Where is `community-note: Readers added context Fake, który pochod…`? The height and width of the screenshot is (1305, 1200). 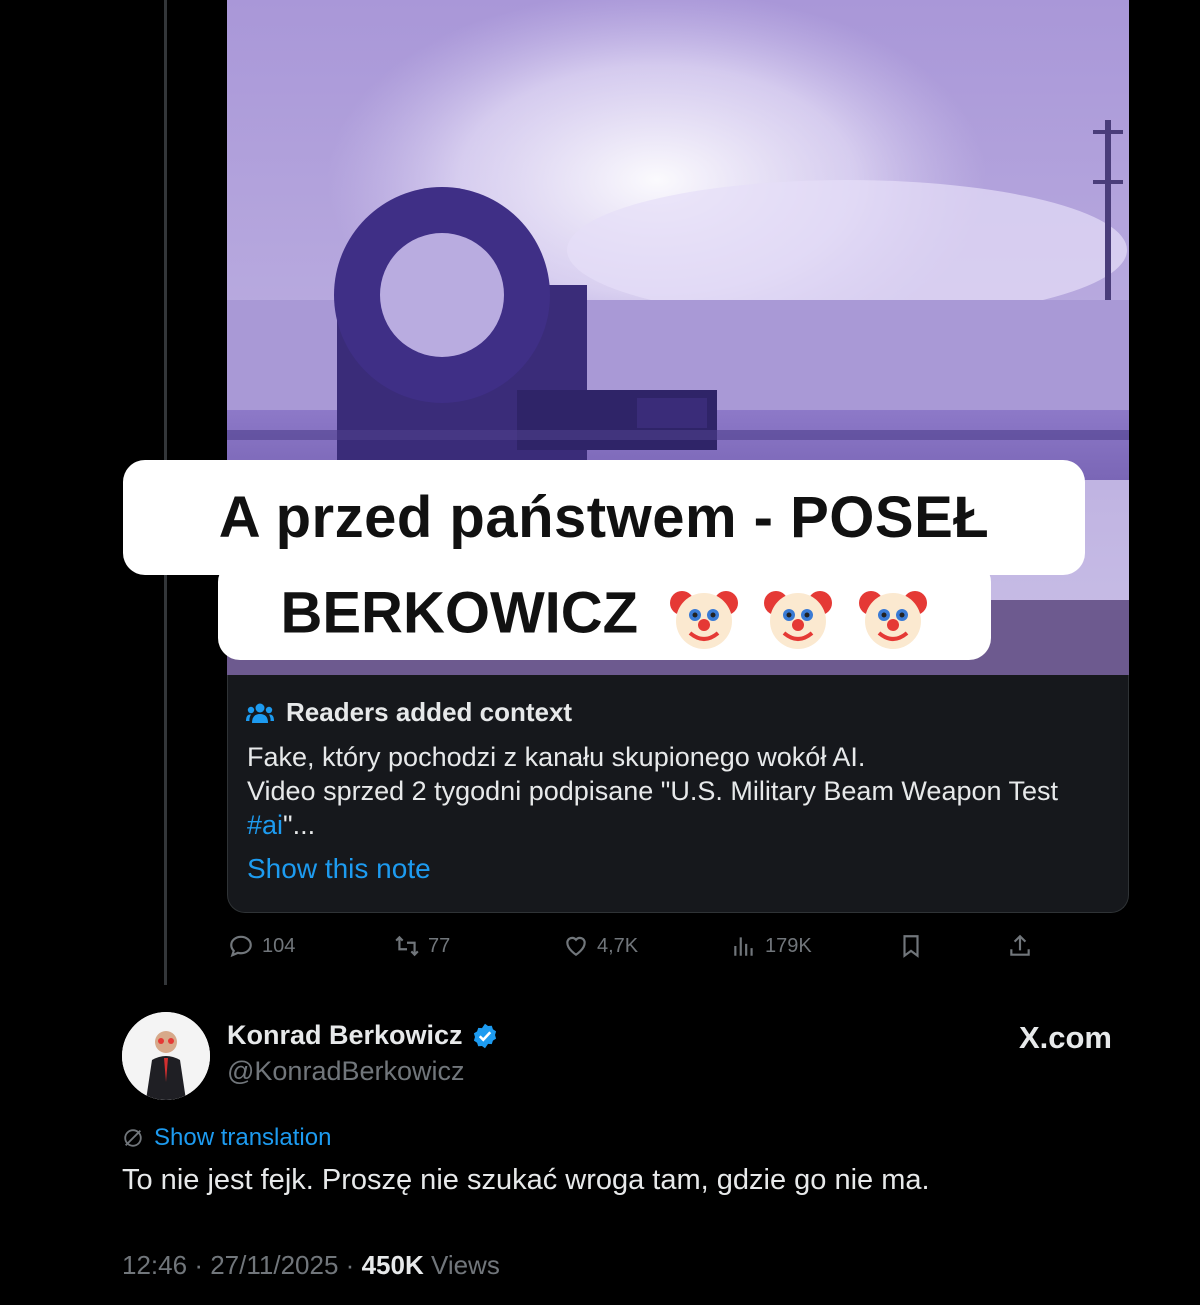 community-note: Readers added context Fake, który pochod… is located at coordinates (678, 794).